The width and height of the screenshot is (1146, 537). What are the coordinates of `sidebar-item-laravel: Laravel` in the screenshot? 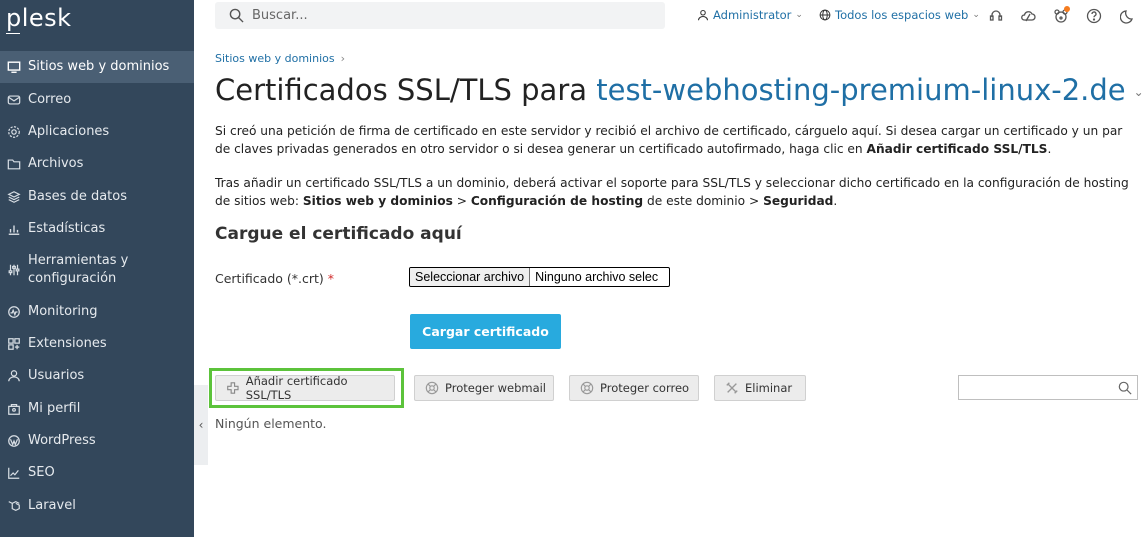 It's located at (97, 506).